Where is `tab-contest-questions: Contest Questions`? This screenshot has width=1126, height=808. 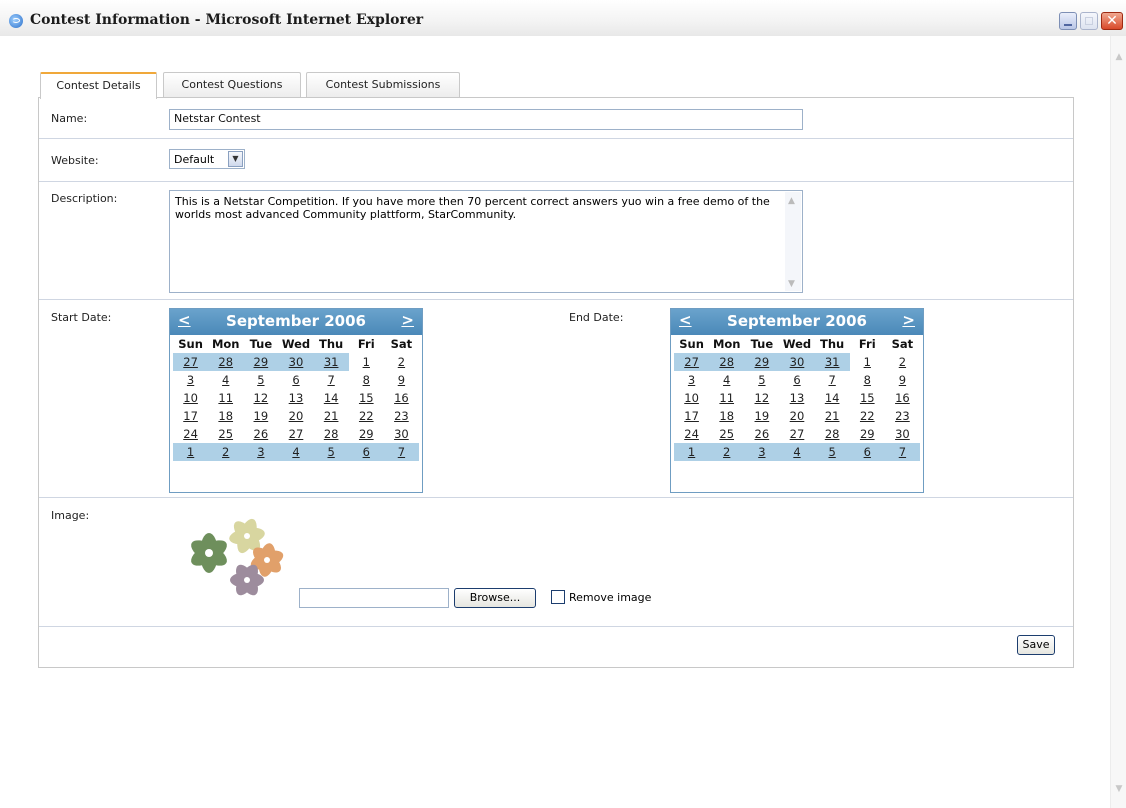 tab-contest-questions: Contest Questions is located at coordinates (232, 85).